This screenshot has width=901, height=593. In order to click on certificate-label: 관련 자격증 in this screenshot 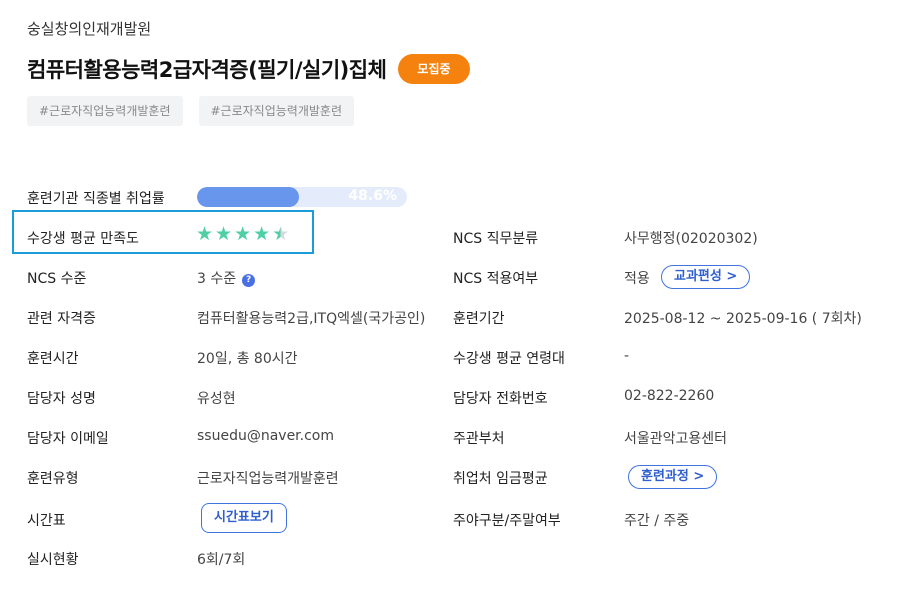, I will do `click(61, 319)`.